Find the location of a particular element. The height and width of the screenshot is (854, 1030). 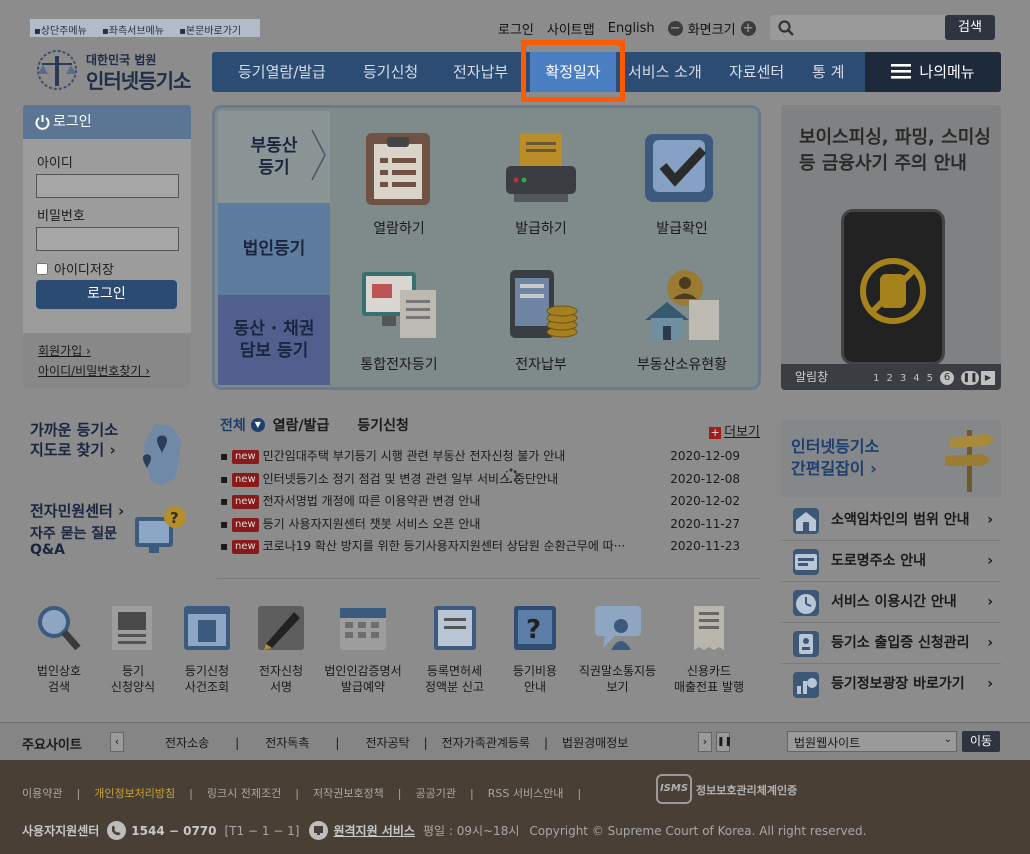

save-id-label: 아이디저장 is located at coordinates (84, 270).